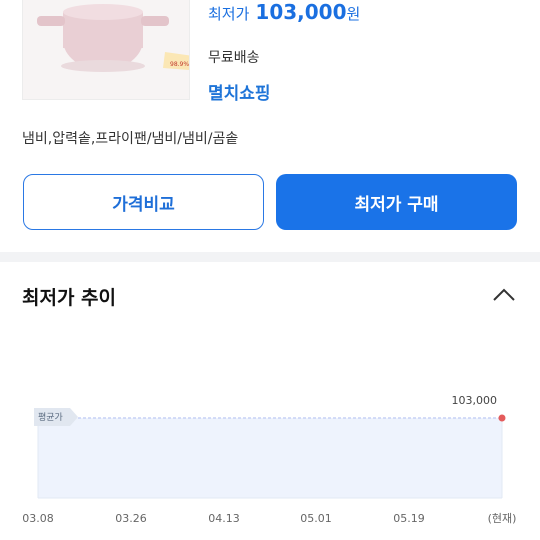  I want to click on x-tick-label: 03.26, so click(131, 518).